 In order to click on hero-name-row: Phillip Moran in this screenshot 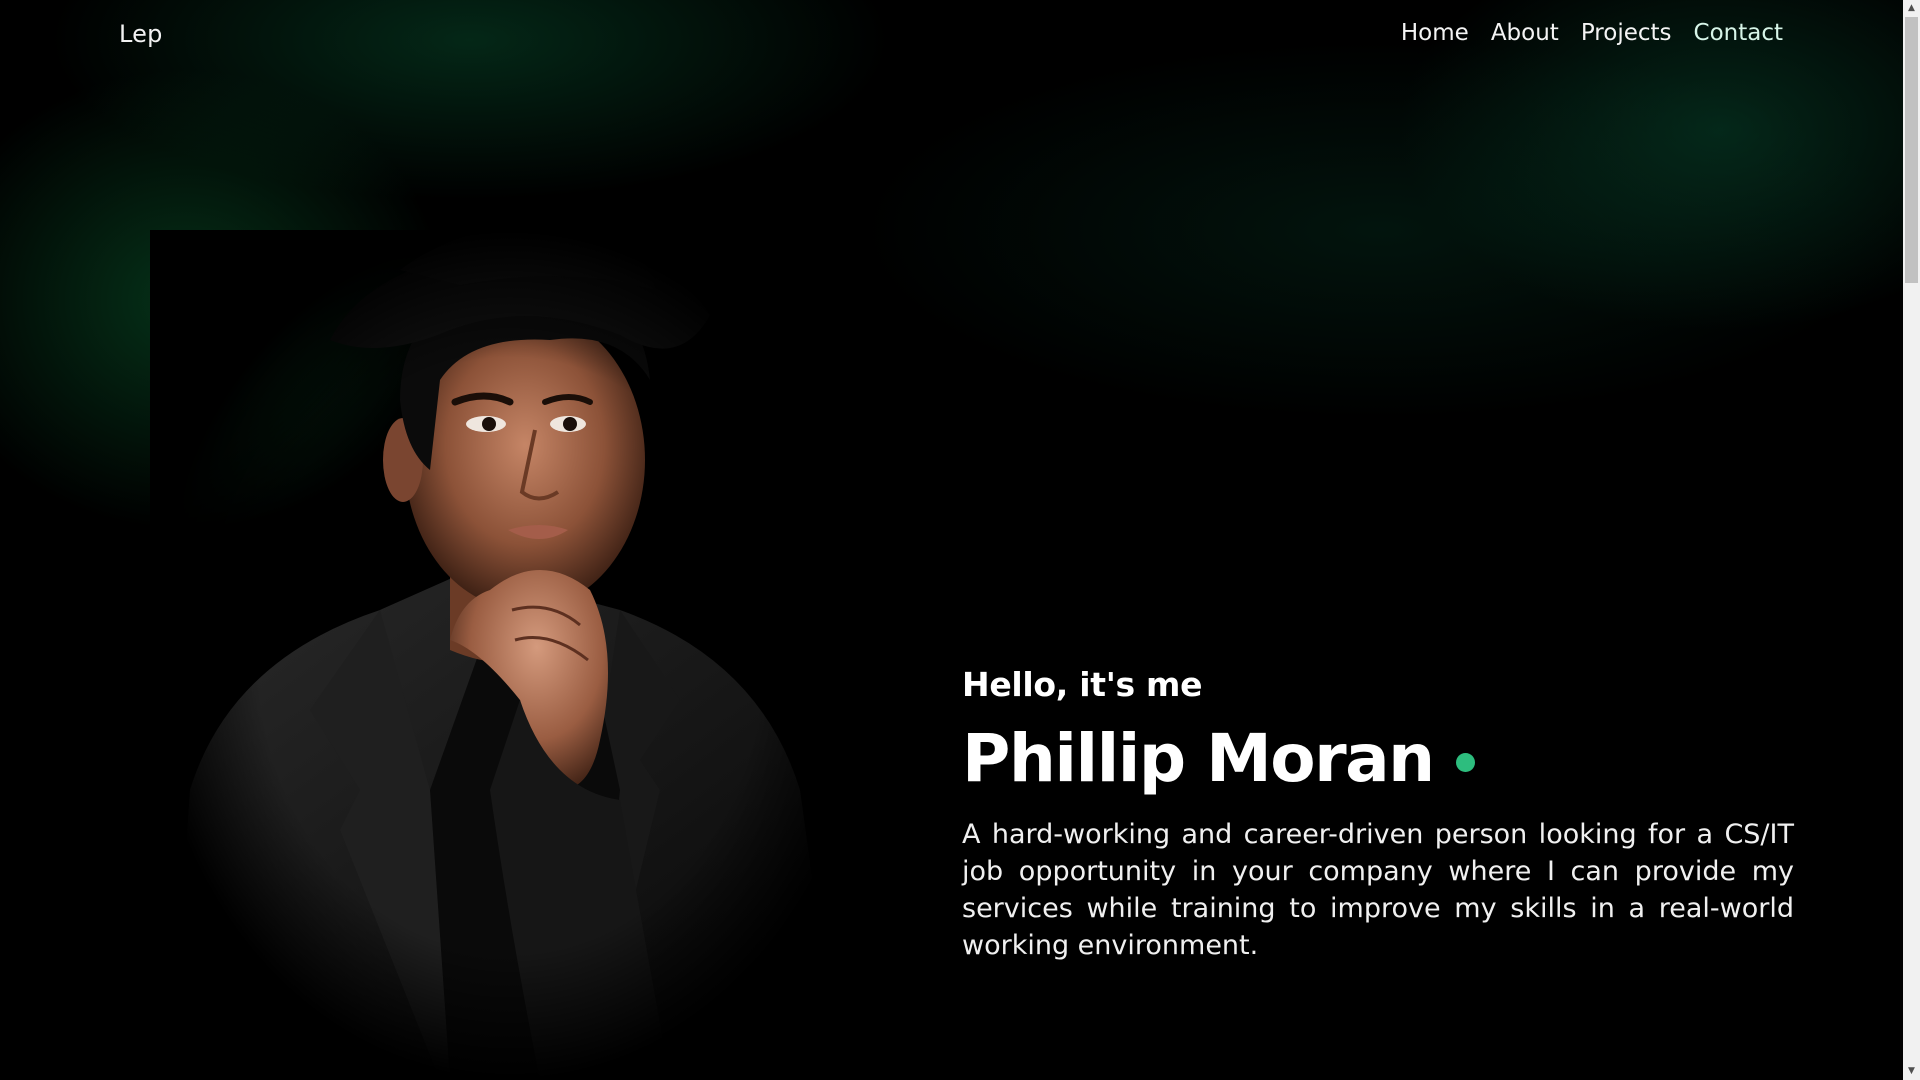, I will do `click(1378, 759)`.